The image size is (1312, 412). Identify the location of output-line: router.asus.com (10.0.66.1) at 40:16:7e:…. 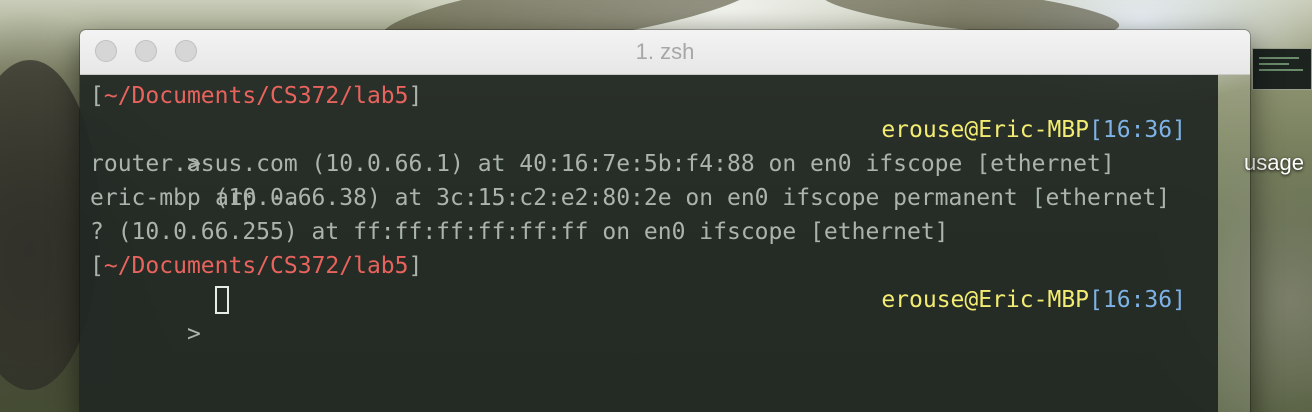
(602, 164).